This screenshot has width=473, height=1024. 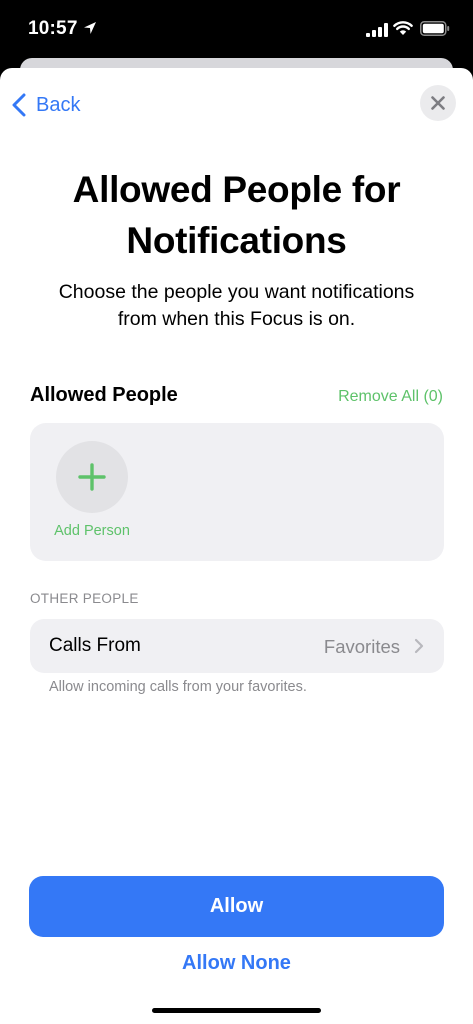 I want to click on location-arrow-icon, so click(x=90, y=28).